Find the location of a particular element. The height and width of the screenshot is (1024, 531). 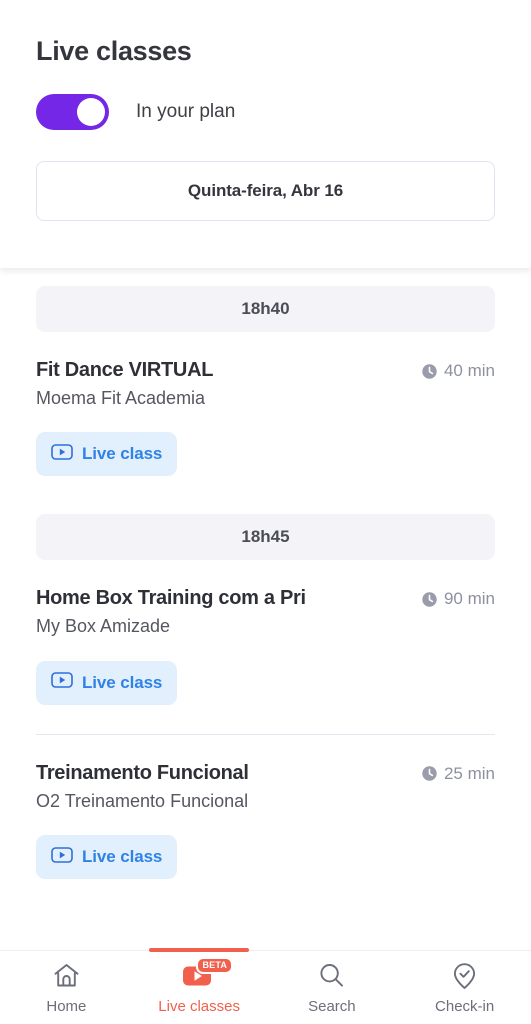

class-duration: 25 min is located at coordinates (458, 772).